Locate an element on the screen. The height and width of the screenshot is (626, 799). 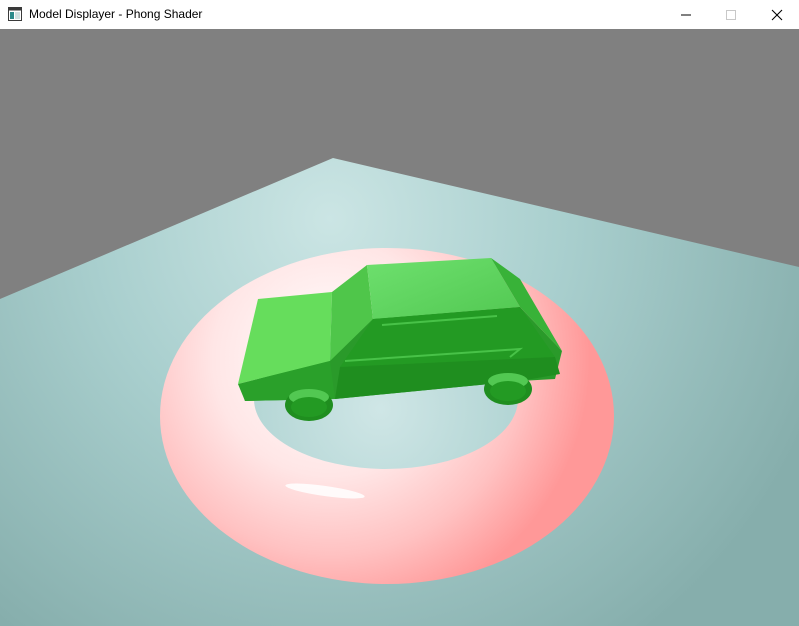
maximize-icon is located at coordinates (730, 14).